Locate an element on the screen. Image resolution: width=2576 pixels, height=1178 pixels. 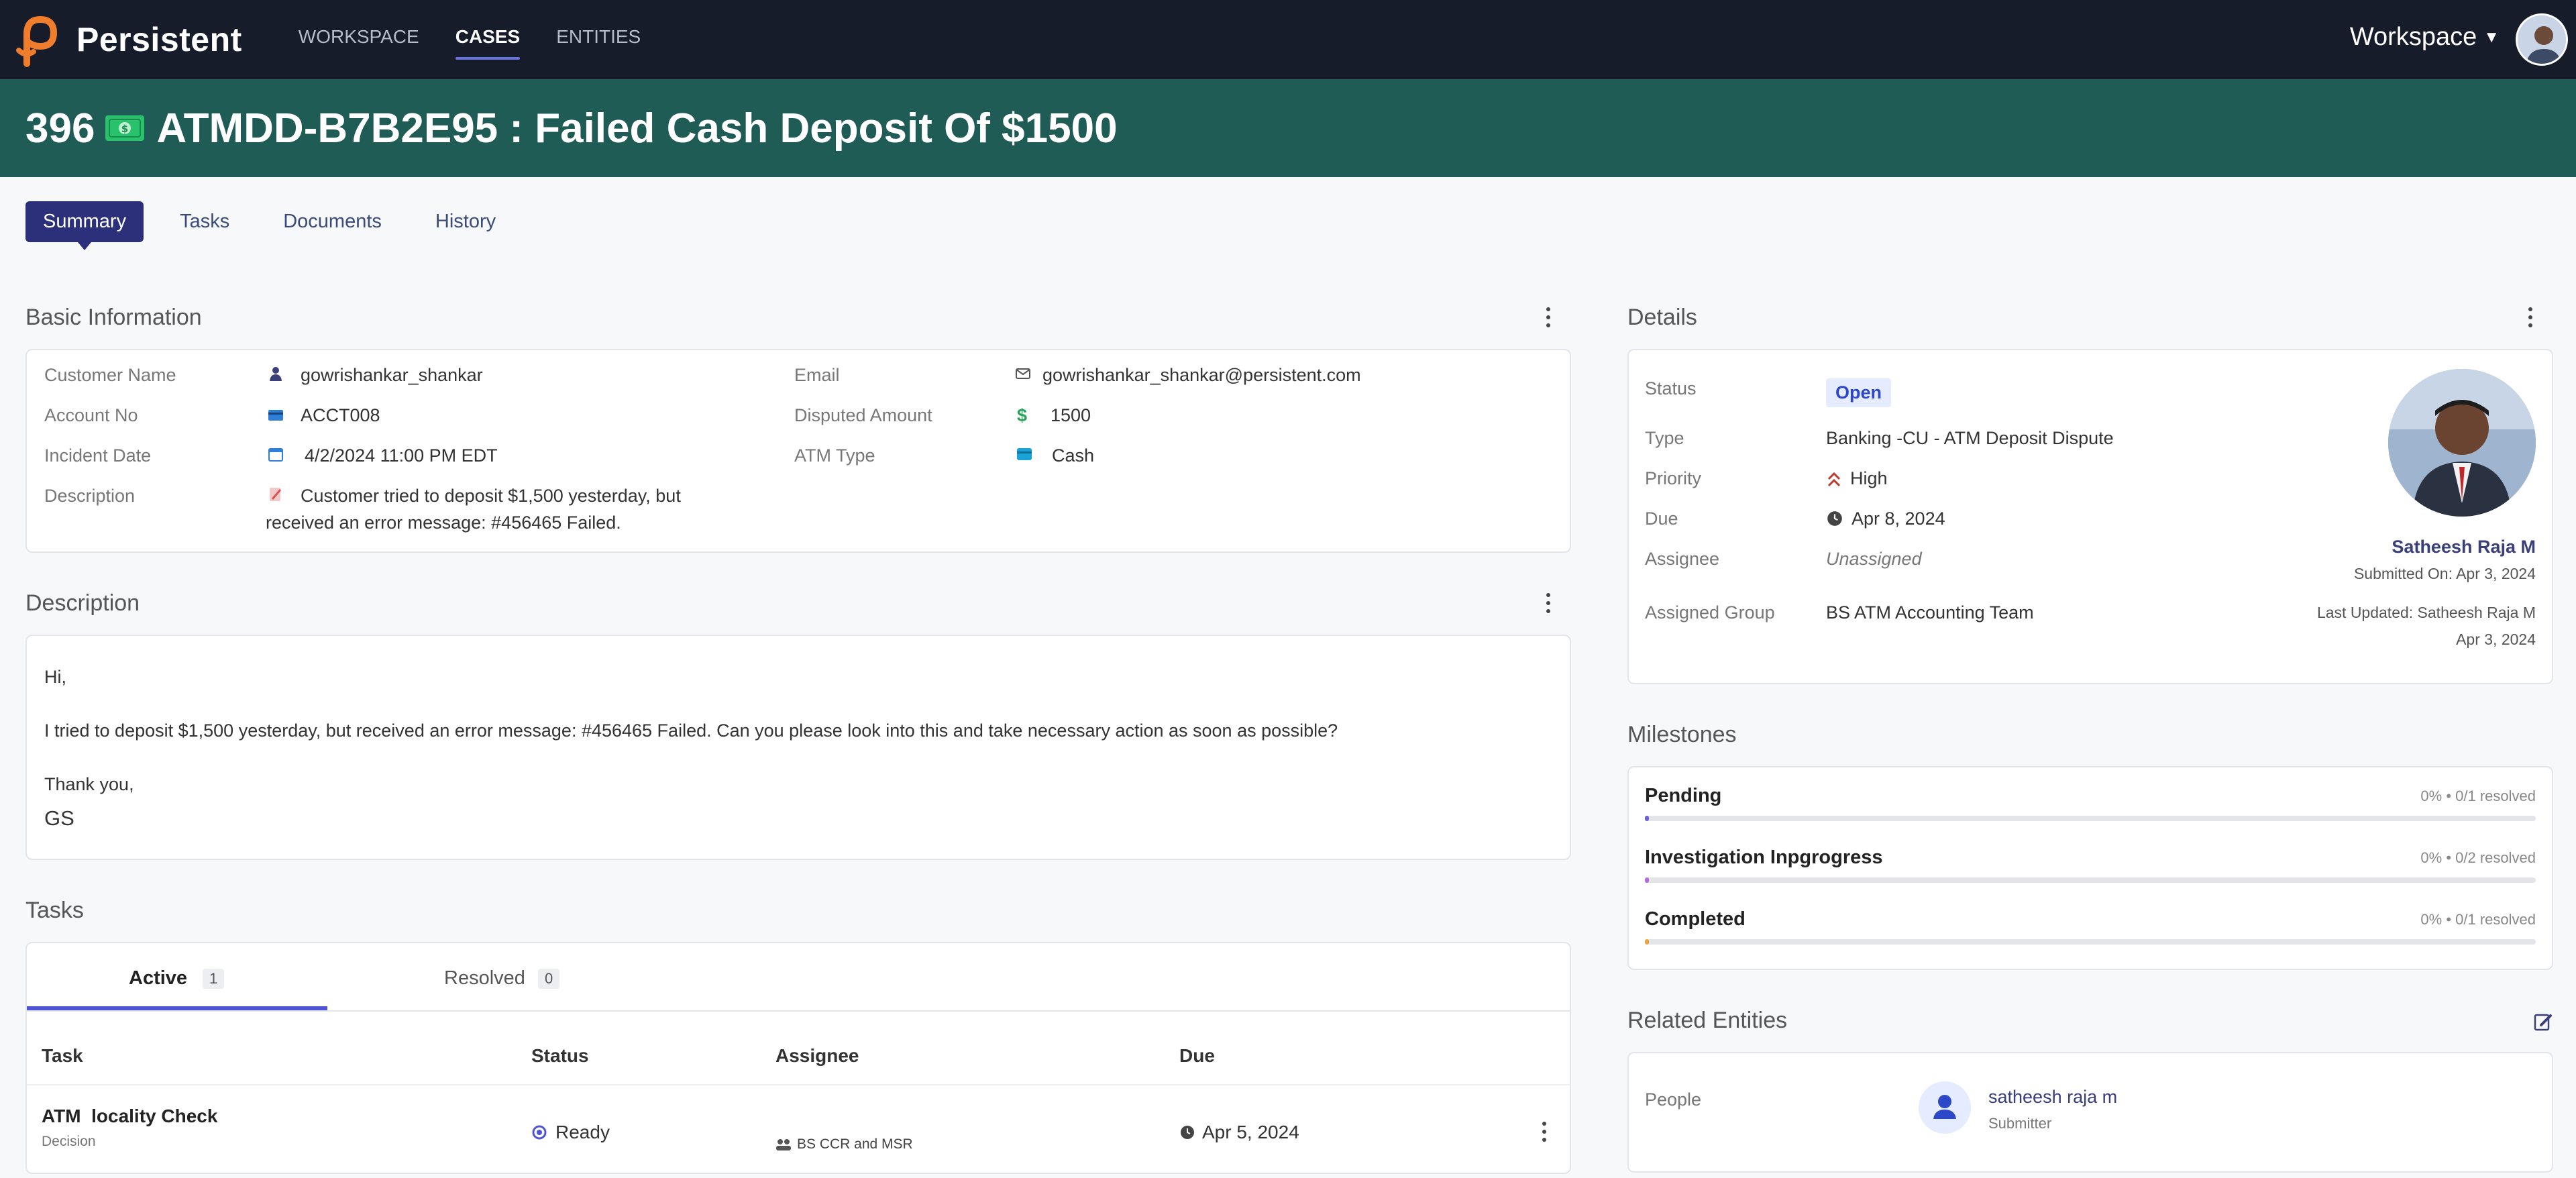
related-entities-title: Related Entities is located at coordinates (1707, 1021).